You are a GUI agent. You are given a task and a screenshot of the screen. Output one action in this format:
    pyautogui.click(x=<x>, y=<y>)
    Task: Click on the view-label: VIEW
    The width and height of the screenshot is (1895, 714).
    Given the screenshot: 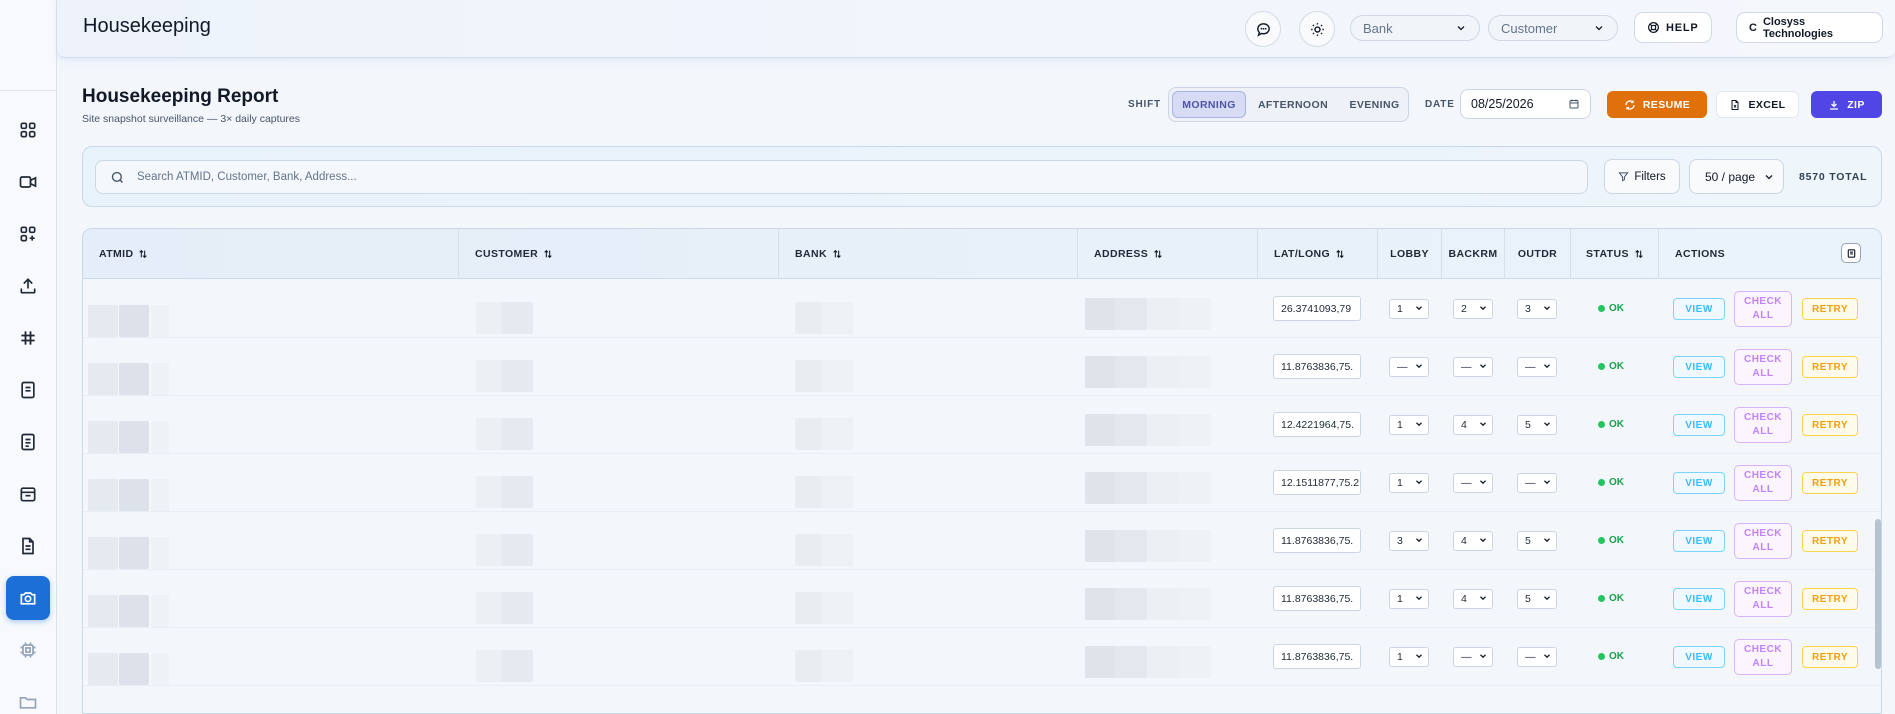 What is the action you would take?
    pyautogui.click(x=1699, y=425)
    